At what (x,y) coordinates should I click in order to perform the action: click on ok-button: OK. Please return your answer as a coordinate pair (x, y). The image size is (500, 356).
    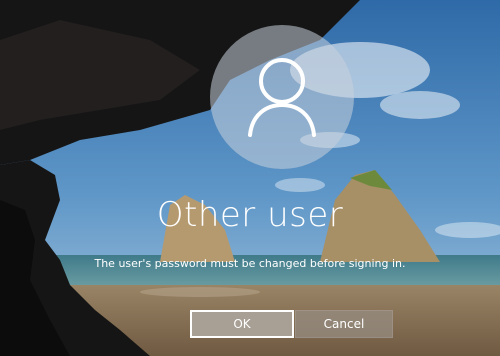
    Looking at the image, I should click on (242, 324).